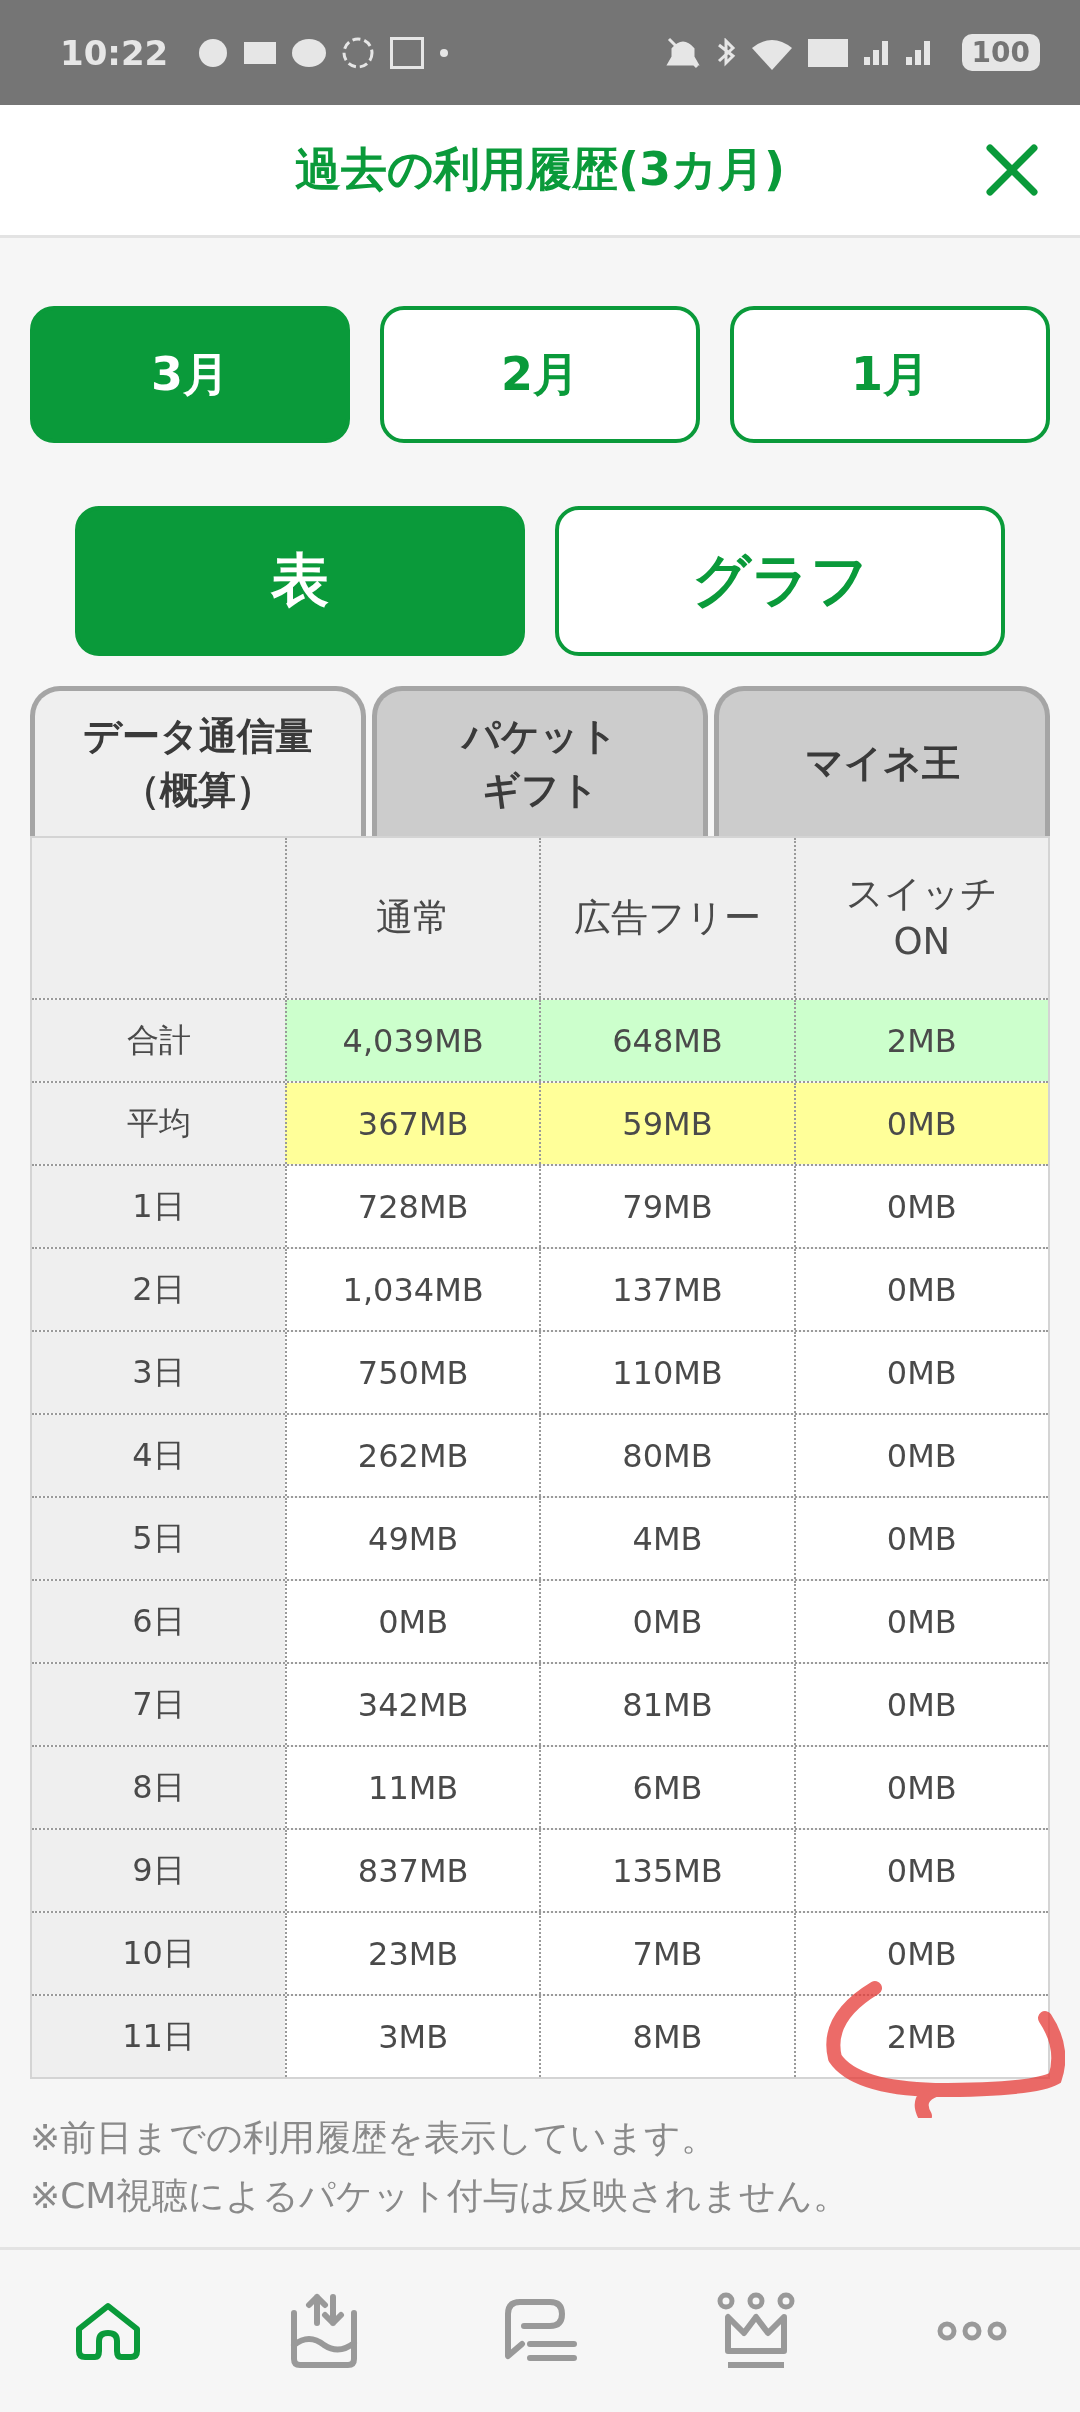 This screenshot has height=2412, width=1080. I want to click on row-label: 4日, so click(158, 1455).